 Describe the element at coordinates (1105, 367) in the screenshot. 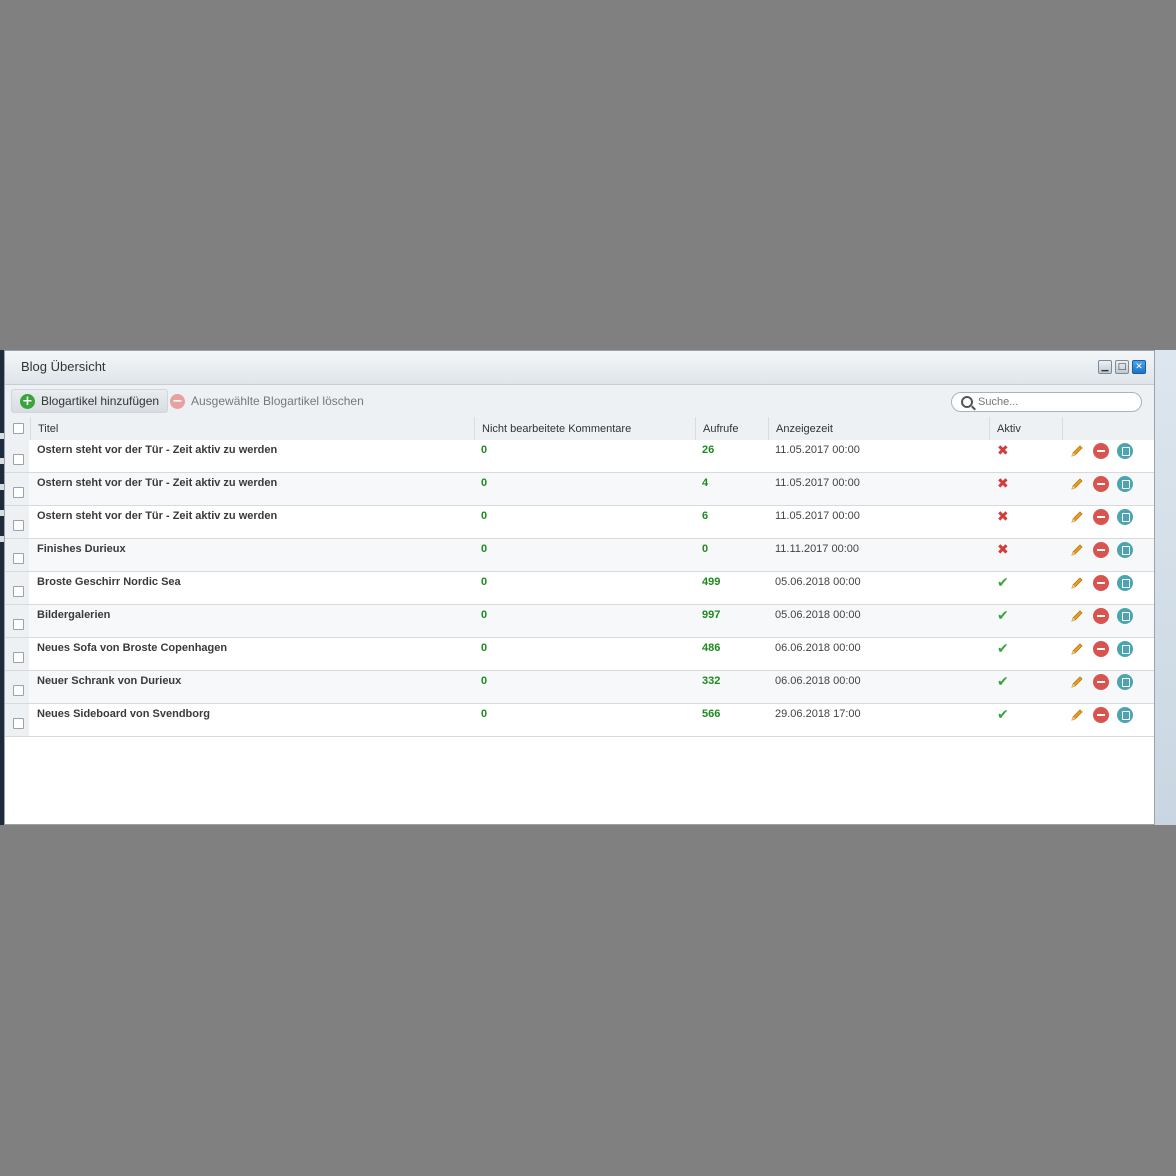

I see `minimize-icon: ▁` at that location.